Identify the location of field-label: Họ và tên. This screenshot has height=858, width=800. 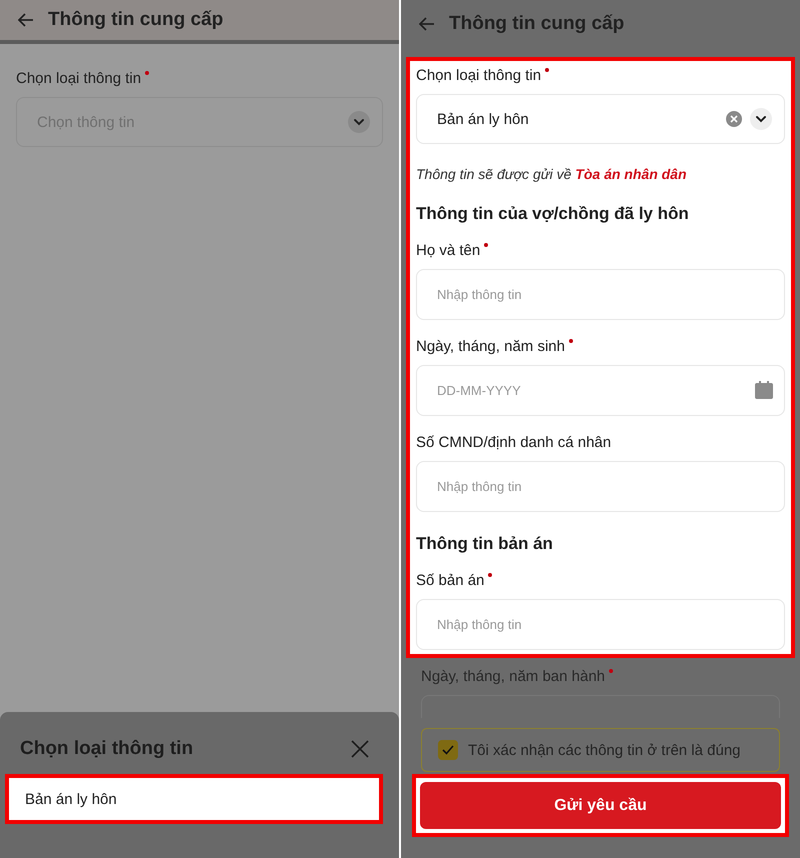
(448, 250).